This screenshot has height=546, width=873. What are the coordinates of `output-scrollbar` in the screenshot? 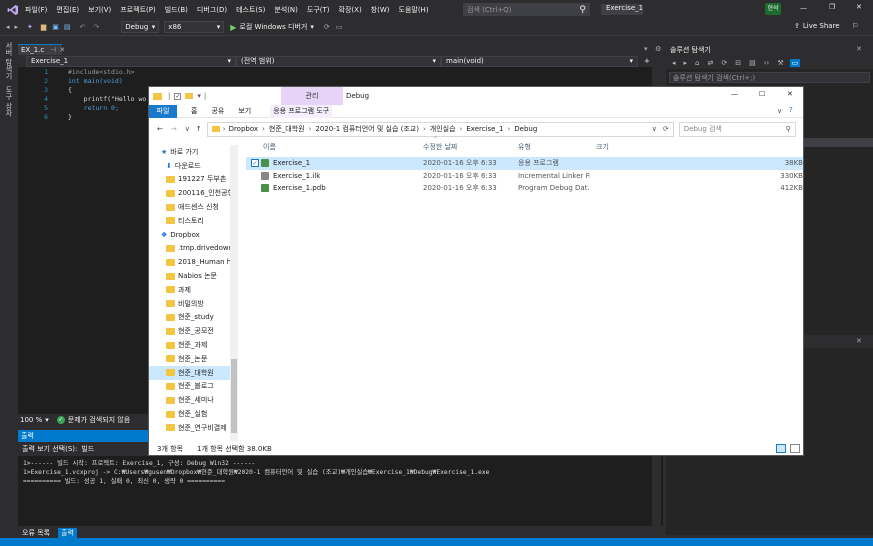 It's located at (656, 491).